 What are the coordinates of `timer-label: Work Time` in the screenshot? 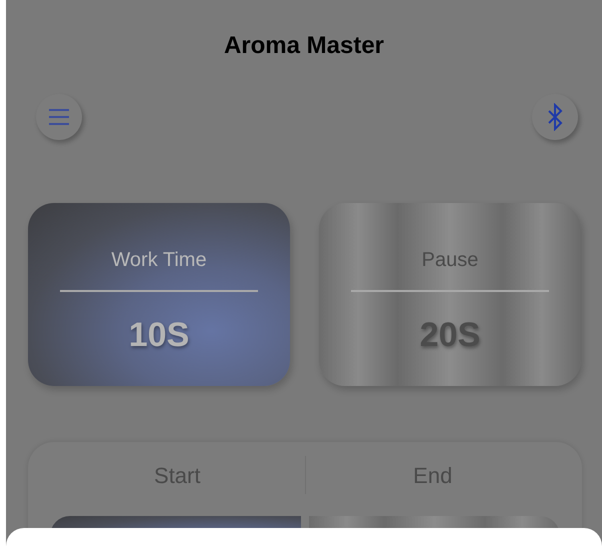 It's located at (159, 260).